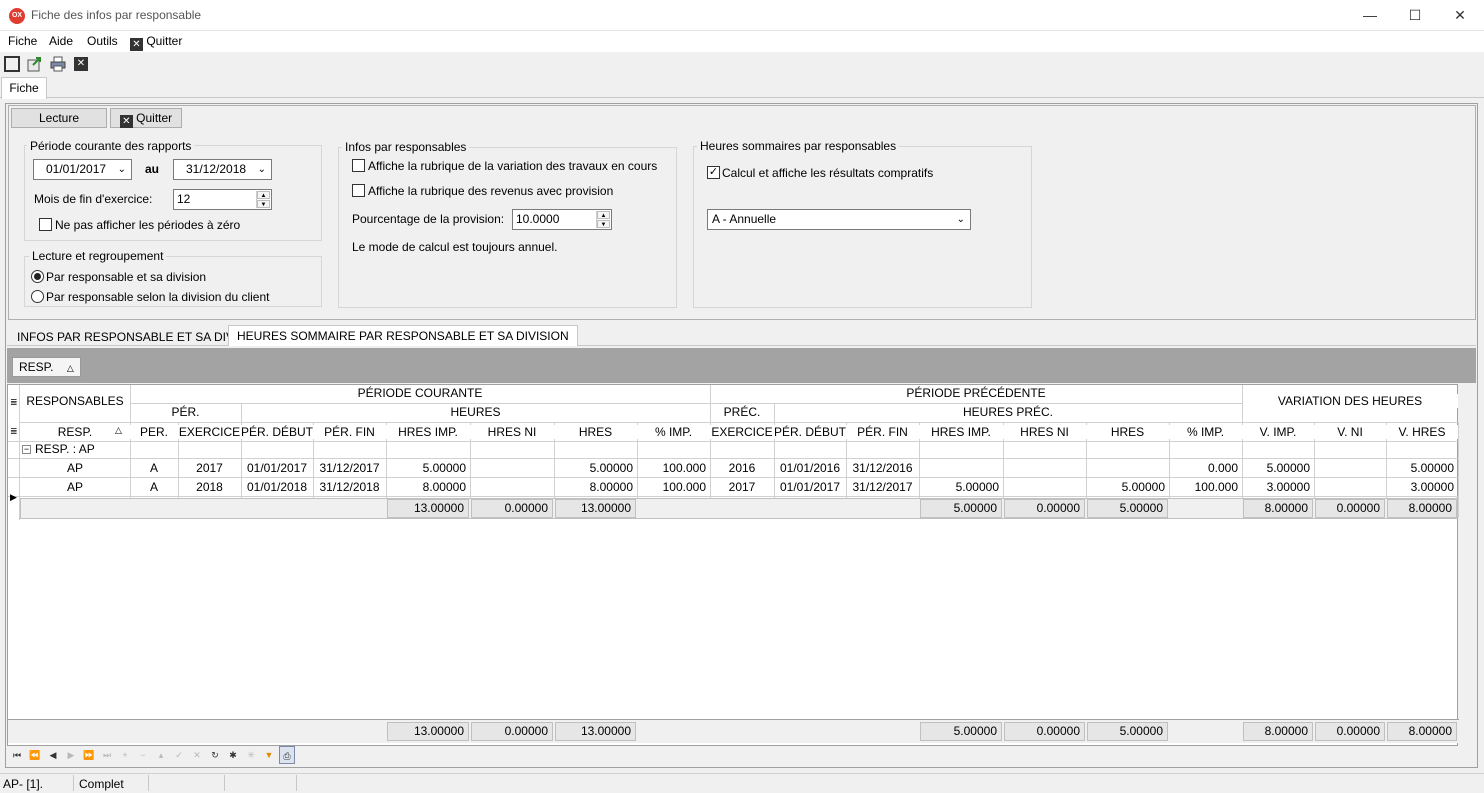 The width and height of the screenshot is (1484, 793). What do you see at coordinates (37, 296) in the screenshot?
I see `radio-par-division-client` at bounding box center [37, 296].